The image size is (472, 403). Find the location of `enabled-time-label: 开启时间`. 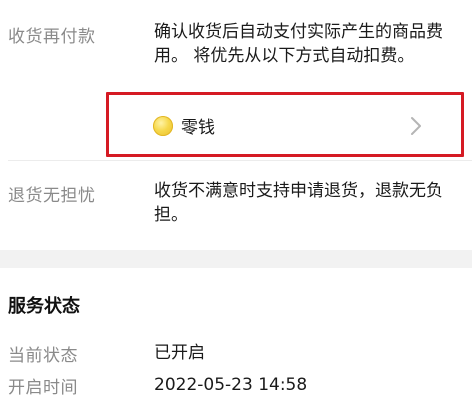

enabled-time-label: 开启时间 is located at coordinates (43, 388).